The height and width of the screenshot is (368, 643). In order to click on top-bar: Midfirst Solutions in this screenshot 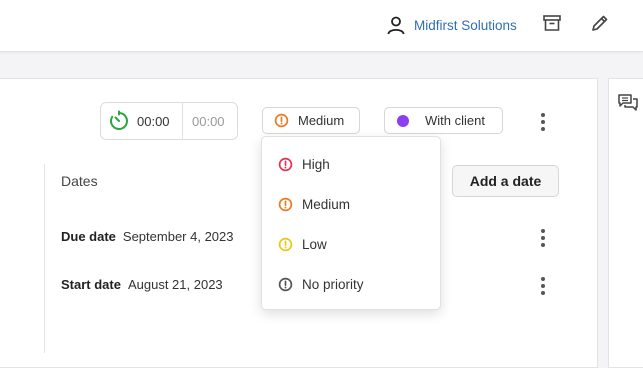, I will do `click(321, 26)`.